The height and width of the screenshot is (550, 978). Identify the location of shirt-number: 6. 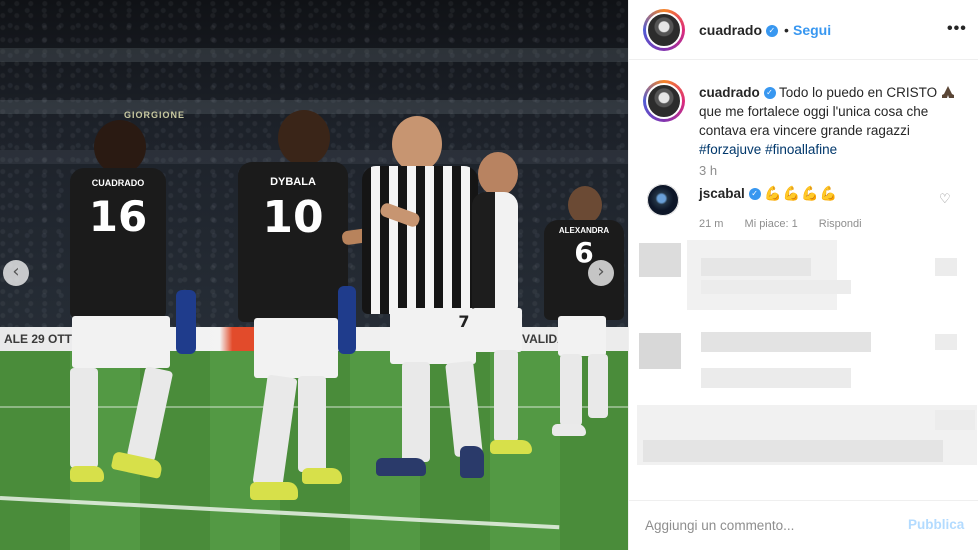
(584, 252).